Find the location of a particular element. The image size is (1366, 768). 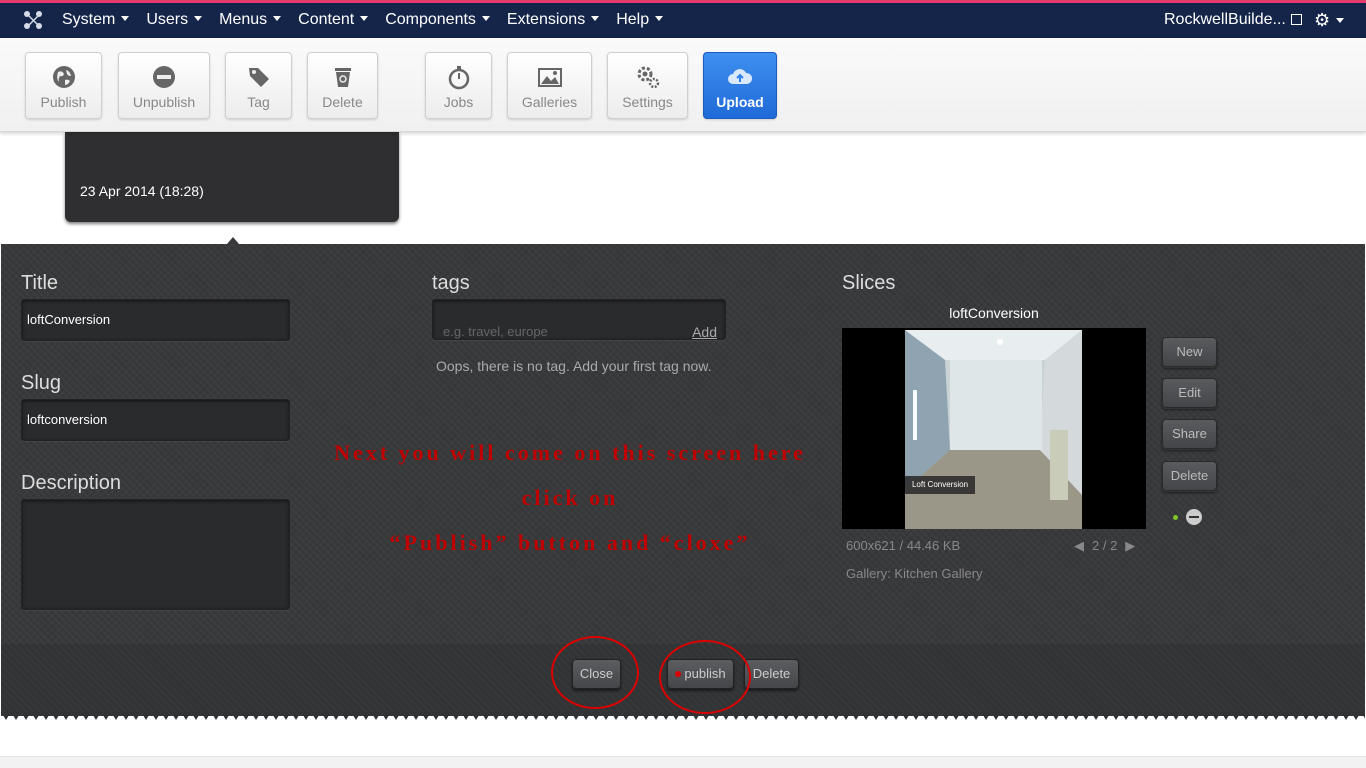

menu-components: Components is located at coordinates (437, 20).